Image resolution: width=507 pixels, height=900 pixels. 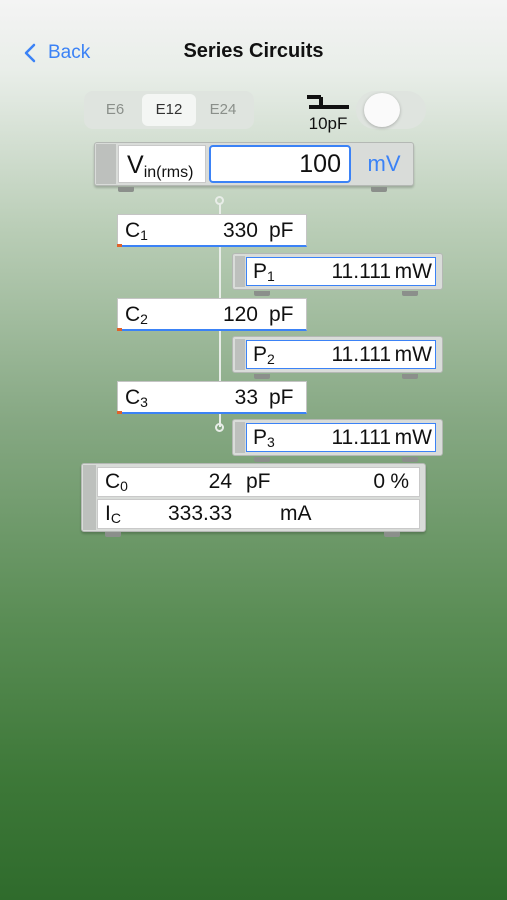 I want to click on segment-e24: E24, so click(x=223, y=110).